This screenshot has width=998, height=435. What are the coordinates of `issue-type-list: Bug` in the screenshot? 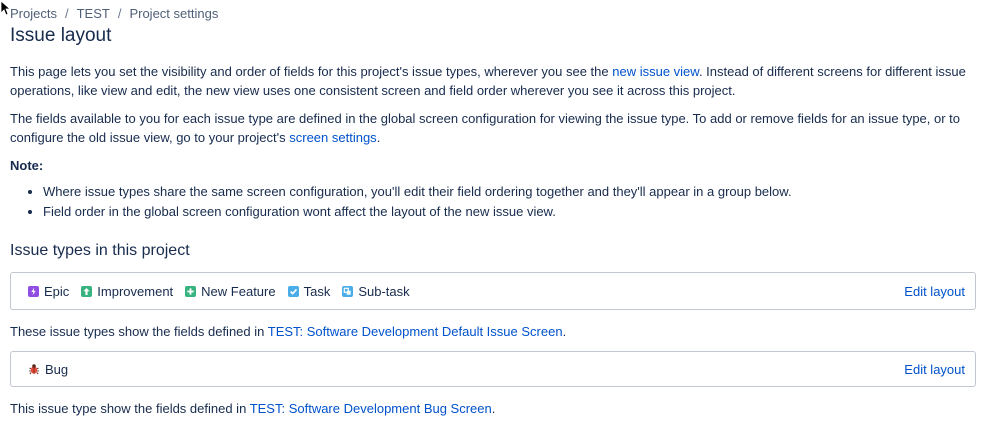 It's located at (54, 369).